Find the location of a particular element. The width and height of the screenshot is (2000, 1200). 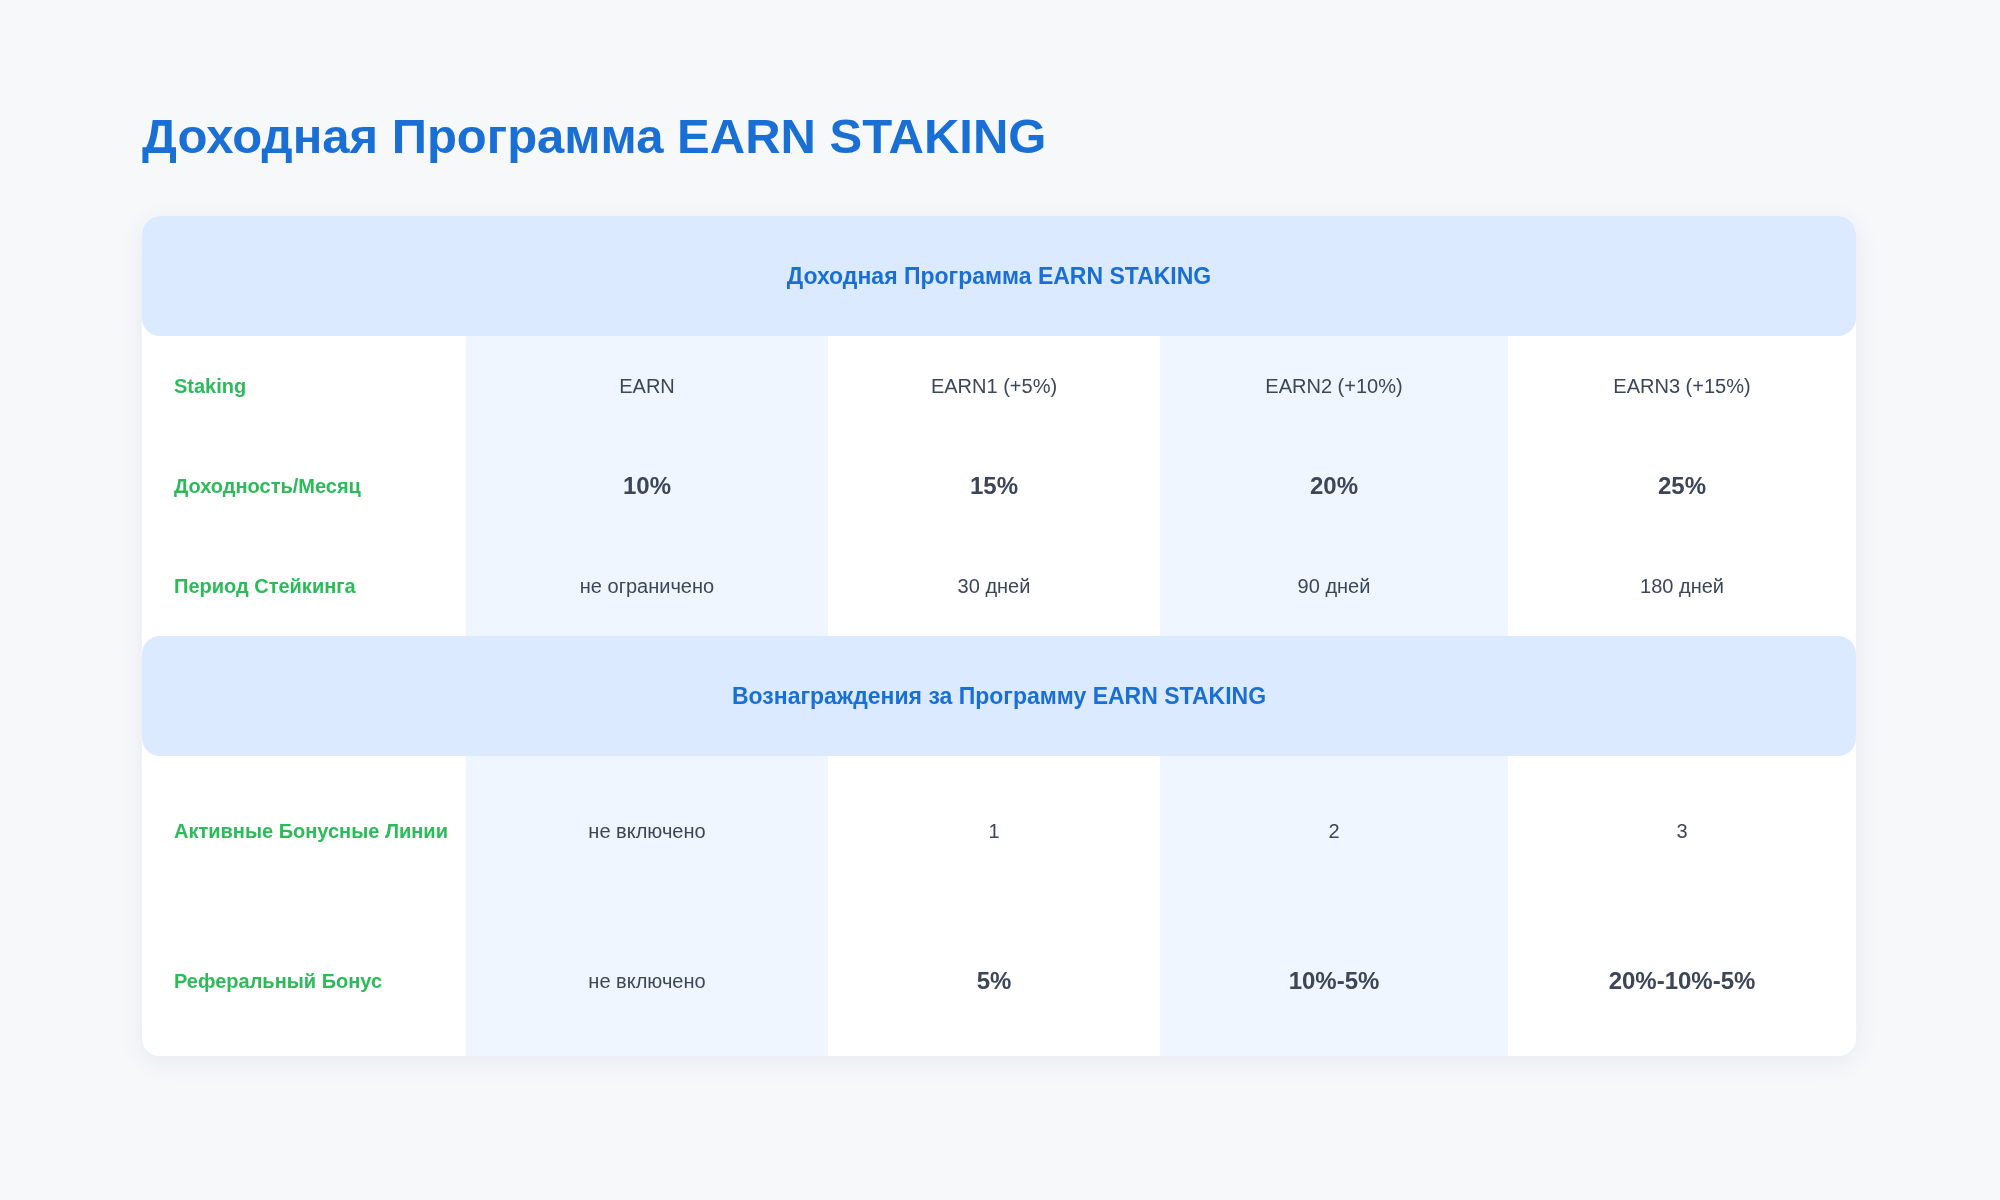

table-cell: EARN is located at coordinates (647, 386).